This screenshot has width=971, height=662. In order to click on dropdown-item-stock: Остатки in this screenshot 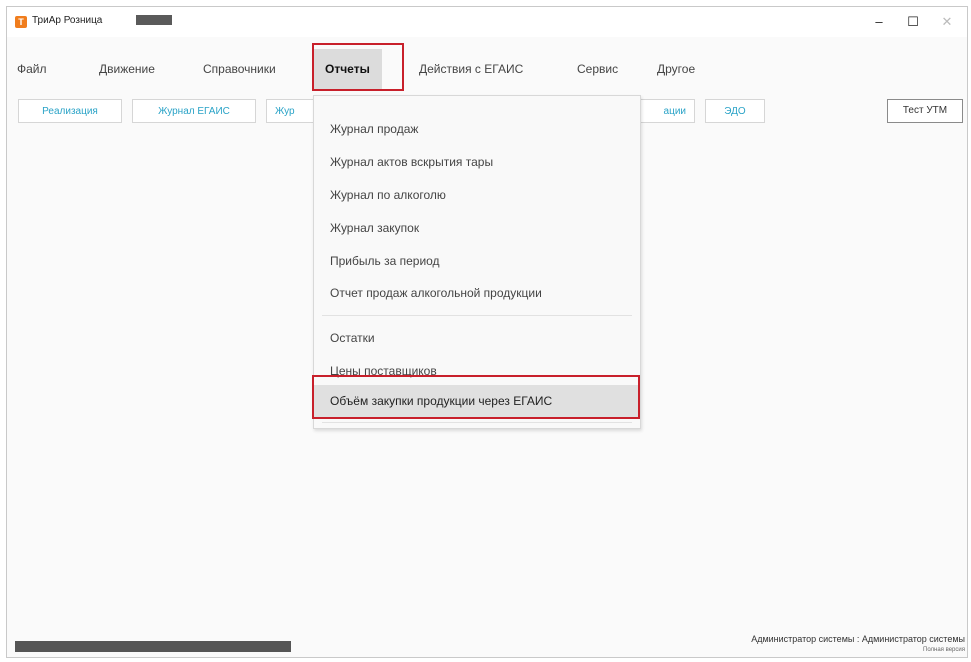, I will do `click(477, 338)`.